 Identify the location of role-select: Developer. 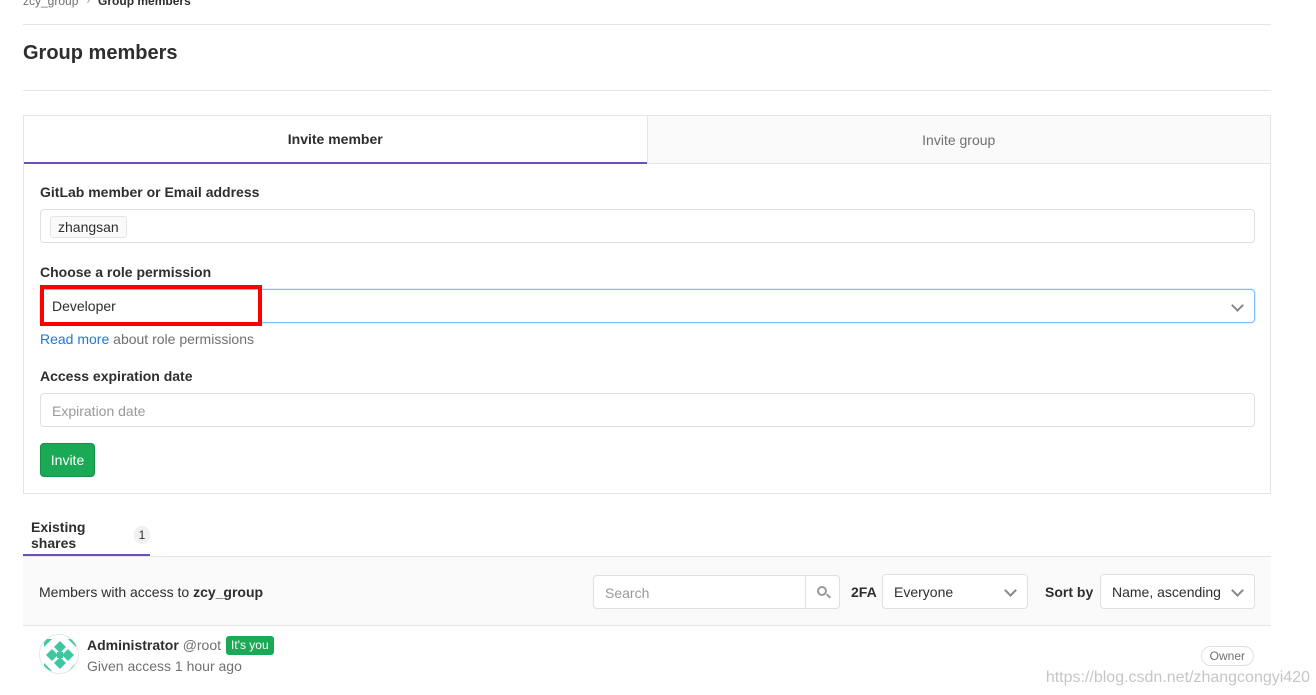
(647, 305).